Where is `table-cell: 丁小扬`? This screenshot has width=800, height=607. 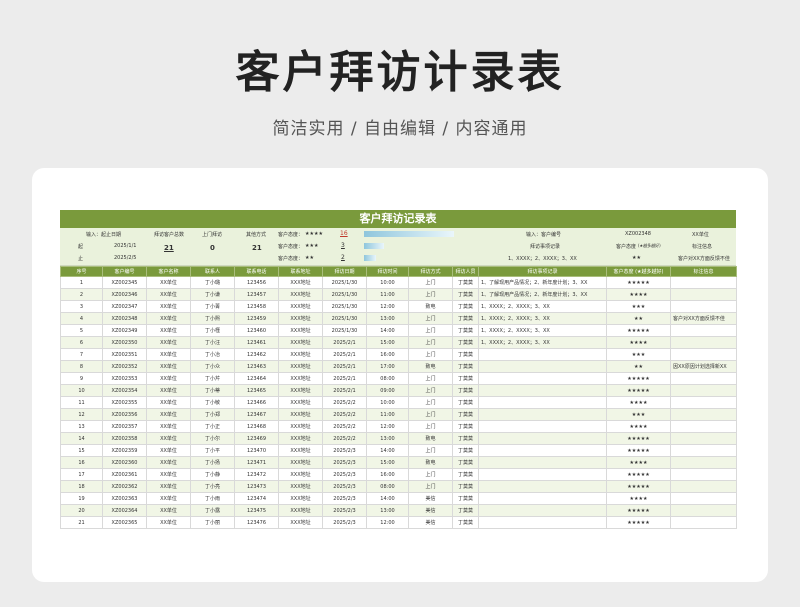
table-cell: 丁小扬 is located at coordinates (212, 462).